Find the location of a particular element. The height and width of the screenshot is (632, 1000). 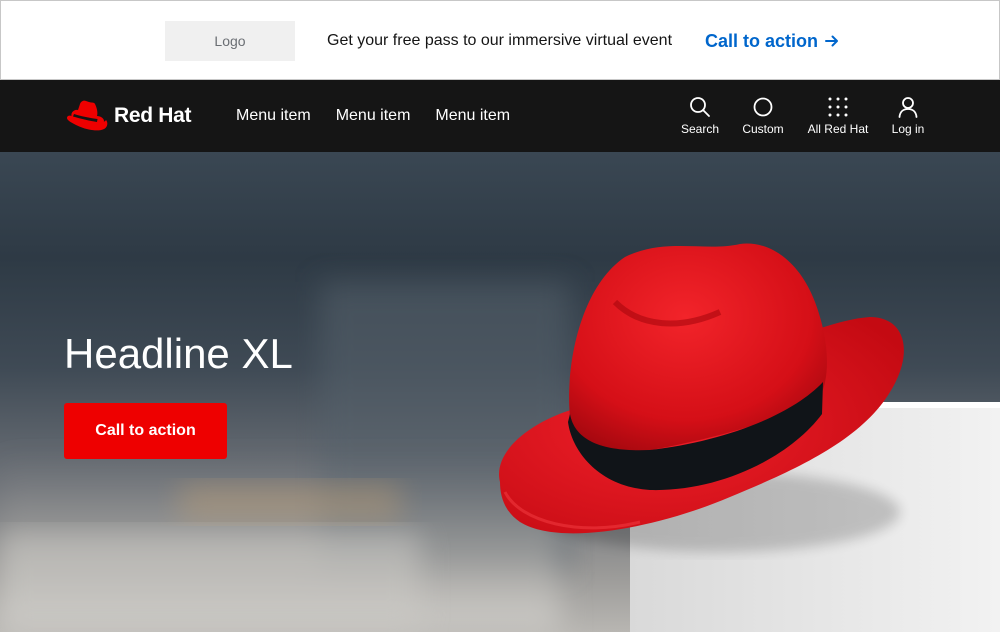

arrow-right-icon is located at coordinates (832, 41).